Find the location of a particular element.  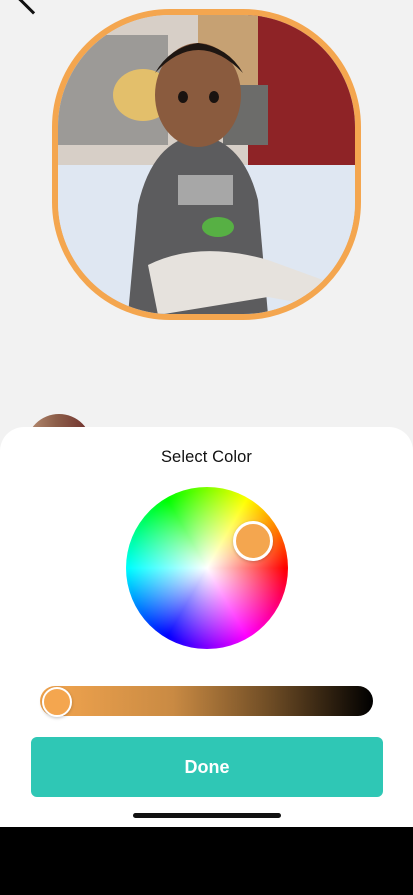

chevron-left-icon is located at coordinates (33, 7).